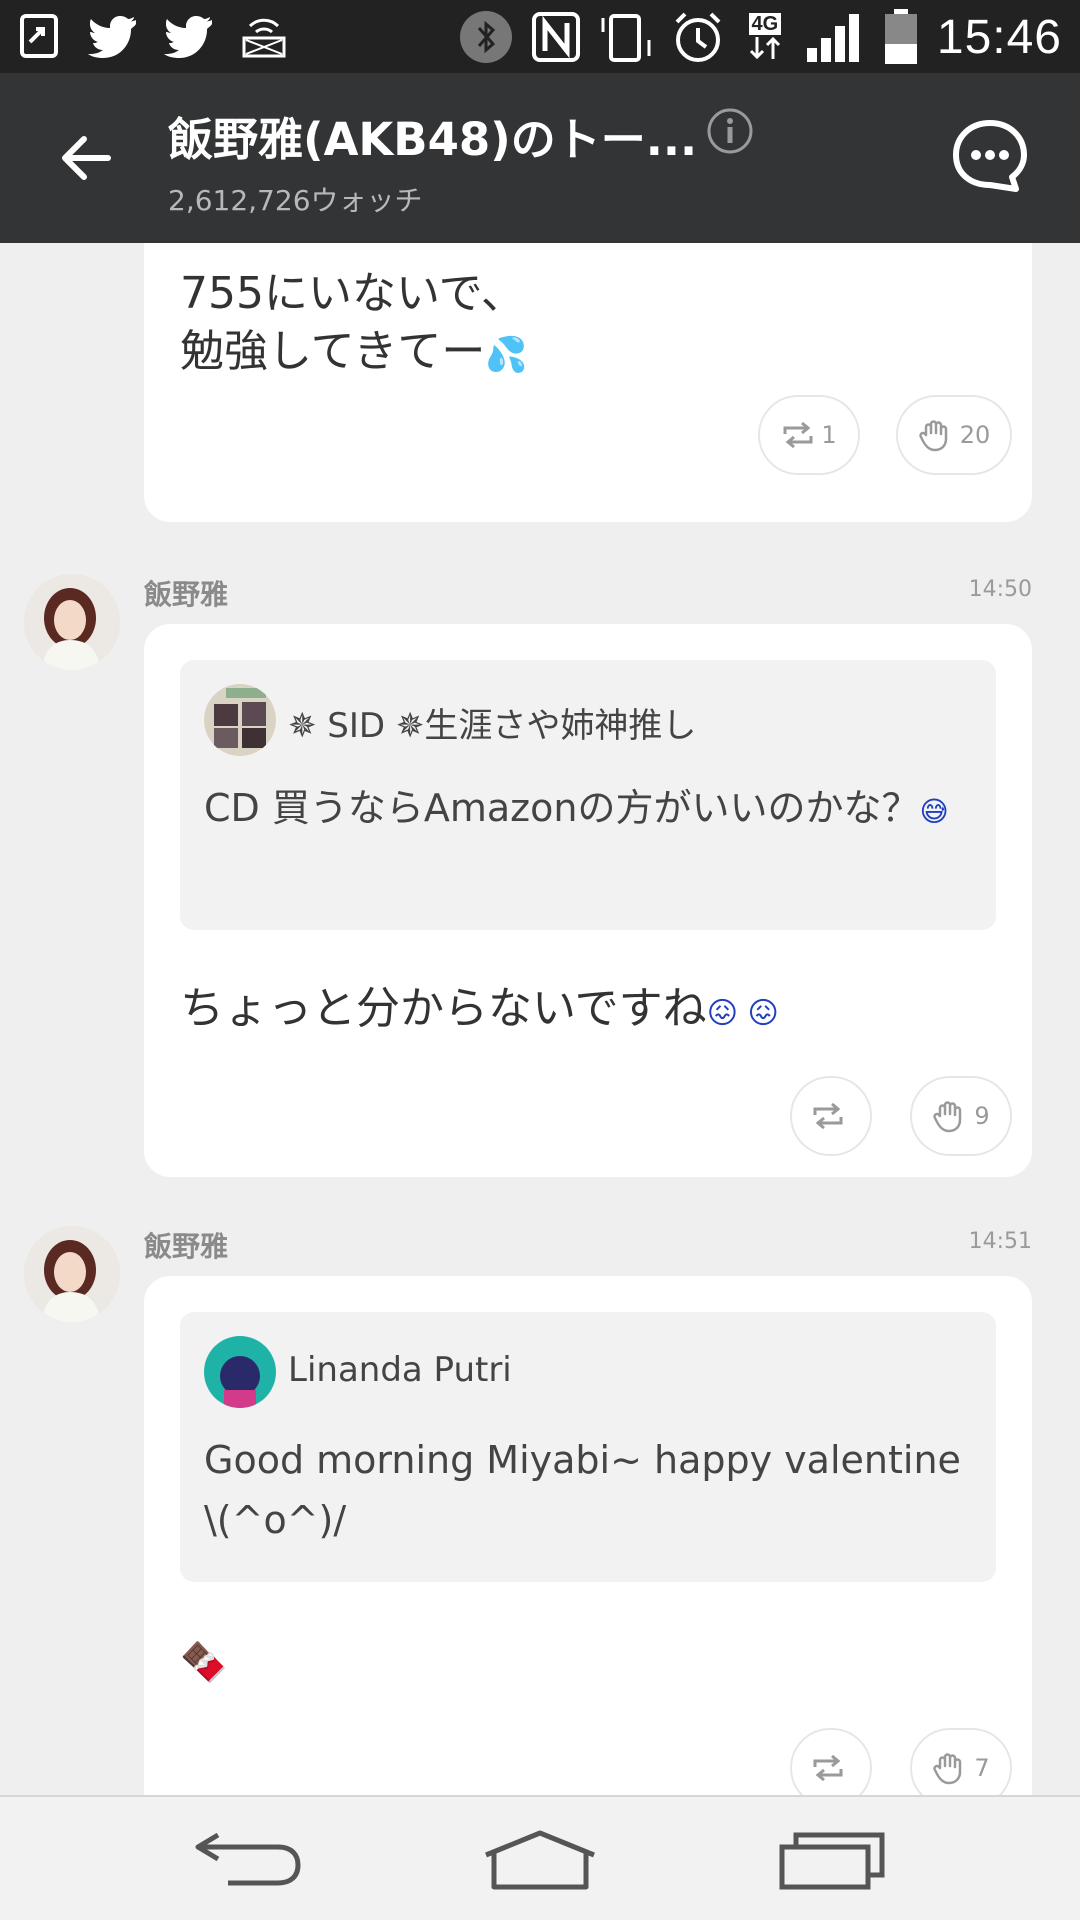  Describe the element at coordinates (730, 131) in the screenshot. I see `info-icon` at that location.